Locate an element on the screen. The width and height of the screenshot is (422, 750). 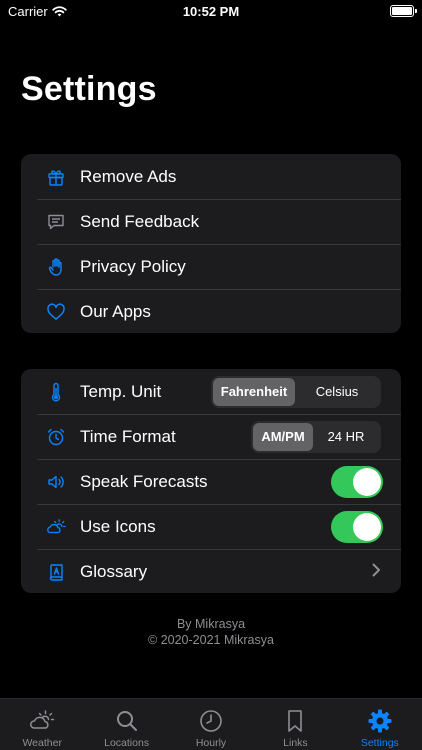
chevron-right-icon is located at coordinates (376, 571).